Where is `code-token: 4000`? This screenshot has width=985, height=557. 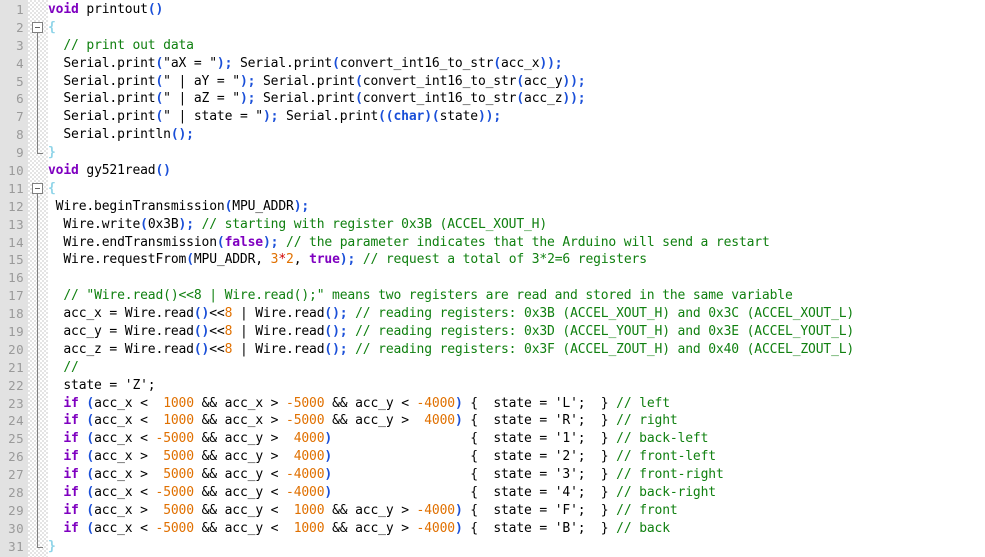 code-token: 4000 is located at coordinates (435, 421).